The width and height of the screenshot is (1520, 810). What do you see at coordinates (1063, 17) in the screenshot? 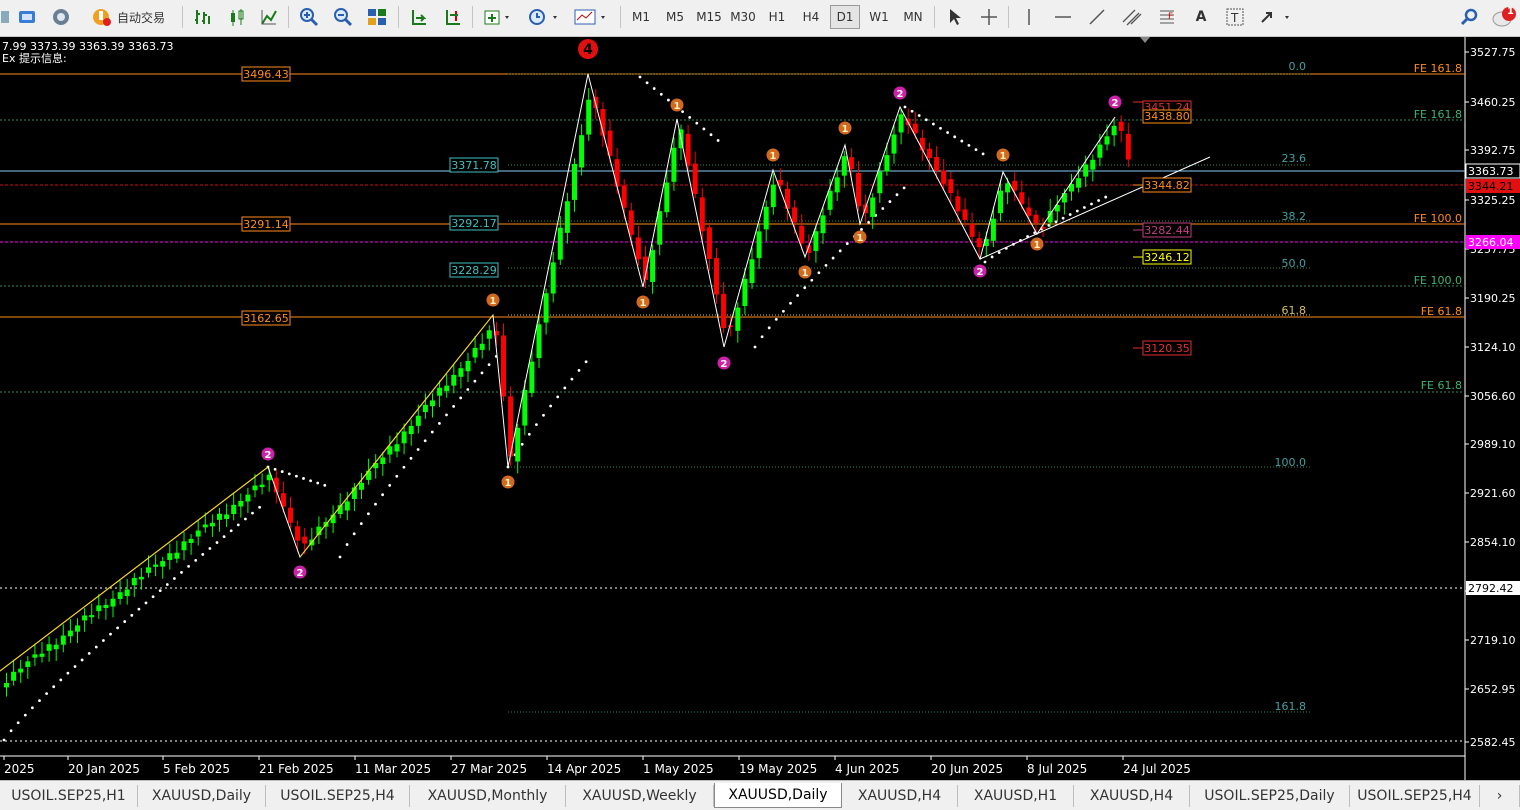
I see `horizontal-line-icon` at bounding box center [1063, 17].